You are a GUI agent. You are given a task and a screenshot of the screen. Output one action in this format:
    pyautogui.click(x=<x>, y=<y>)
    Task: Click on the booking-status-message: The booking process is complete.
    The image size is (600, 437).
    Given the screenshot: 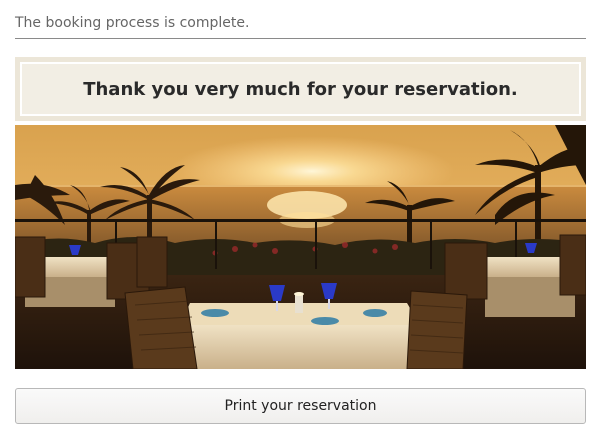 What is the action you would take?
    pyautogui.click(x=300, y=26)
    